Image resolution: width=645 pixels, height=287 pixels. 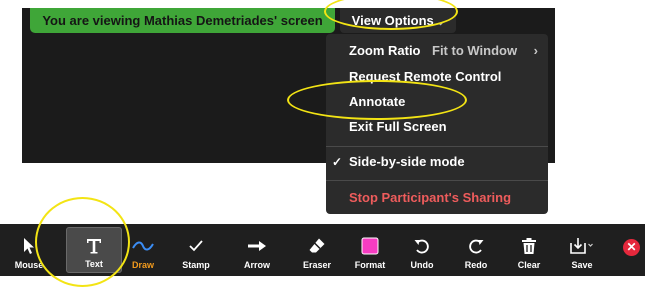 I want to click on check-icon: ✓, so click(x=337, y=162).